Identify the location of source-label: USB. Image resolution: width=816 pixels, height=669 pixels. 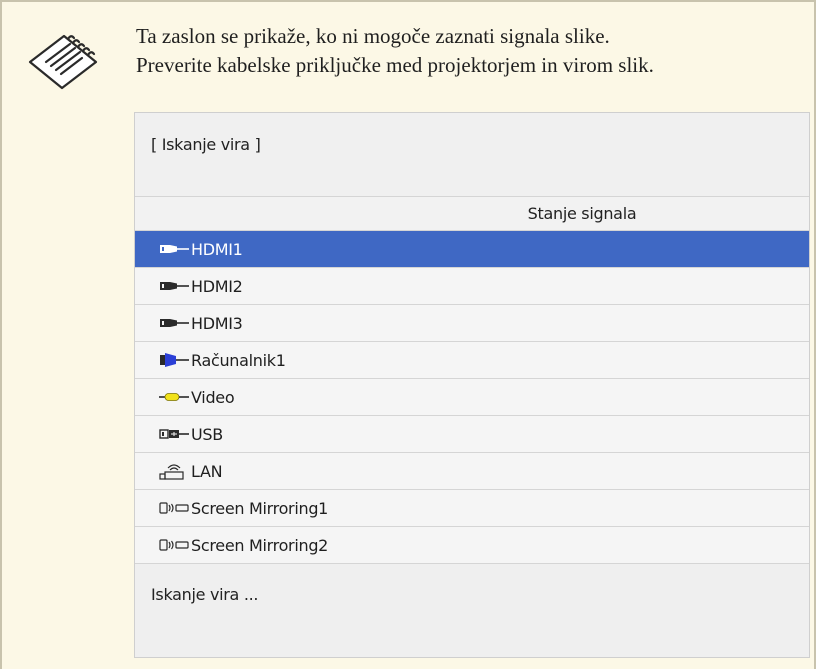
(207, 434).